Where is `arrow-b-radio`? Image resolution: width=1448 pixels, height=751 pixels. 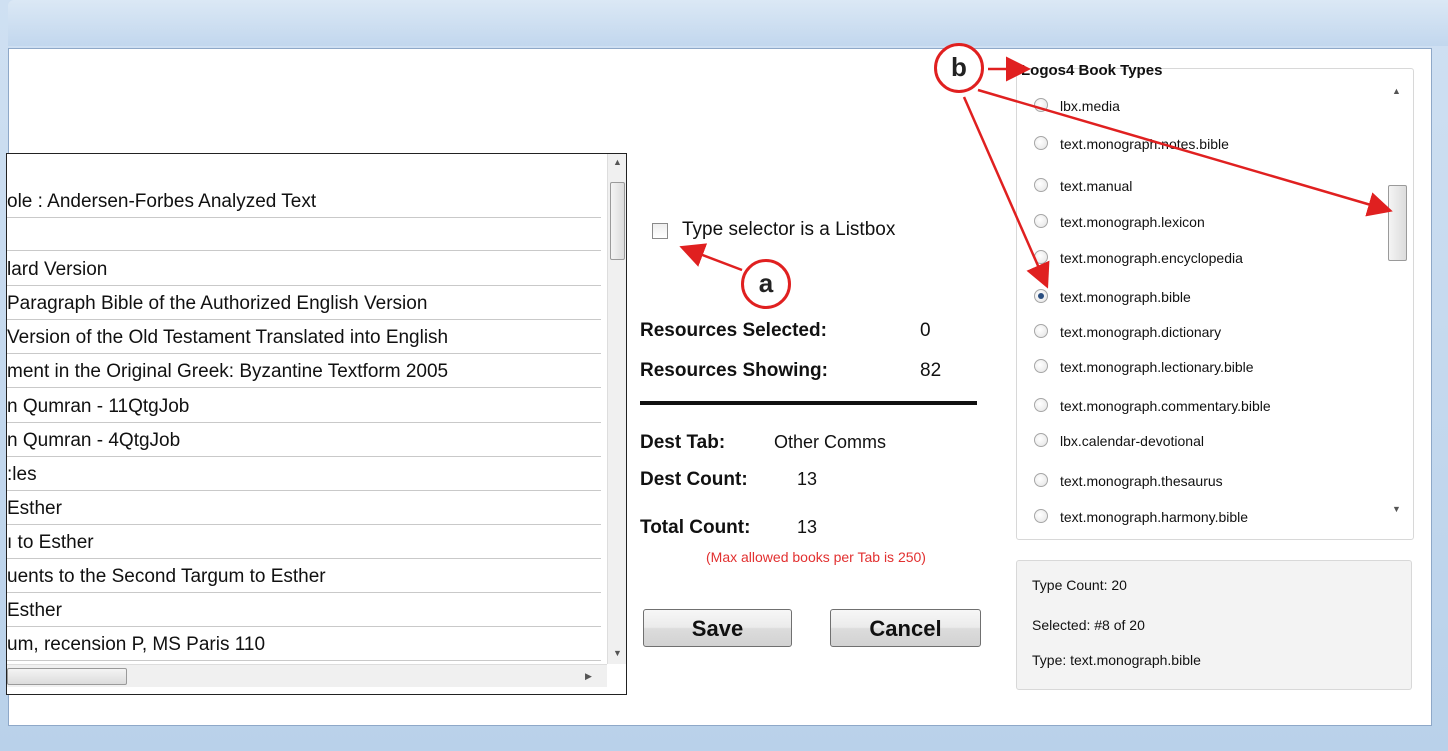
arrow-b-radio is located at coordinates (1006, 192).